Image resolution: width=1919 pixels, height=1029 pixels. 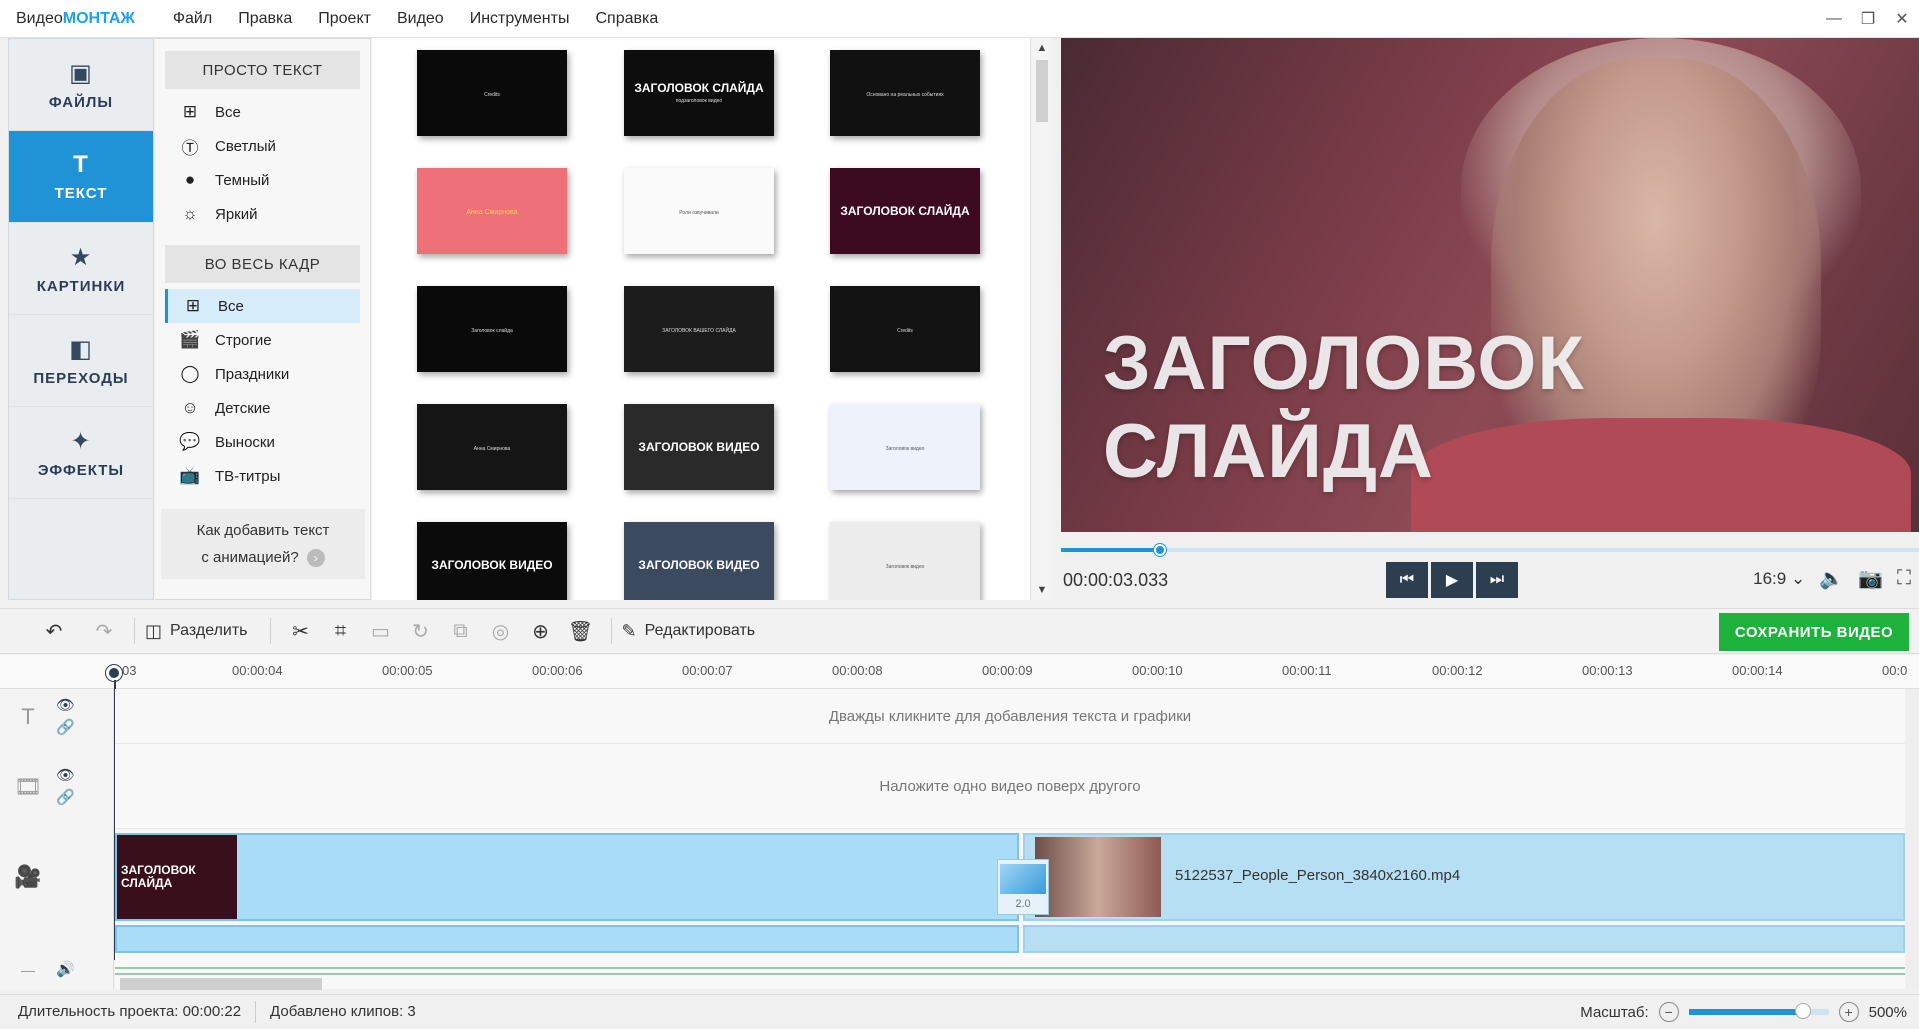 I want to click on zoom-out-icon: −, so click(x=1668, y=1012).